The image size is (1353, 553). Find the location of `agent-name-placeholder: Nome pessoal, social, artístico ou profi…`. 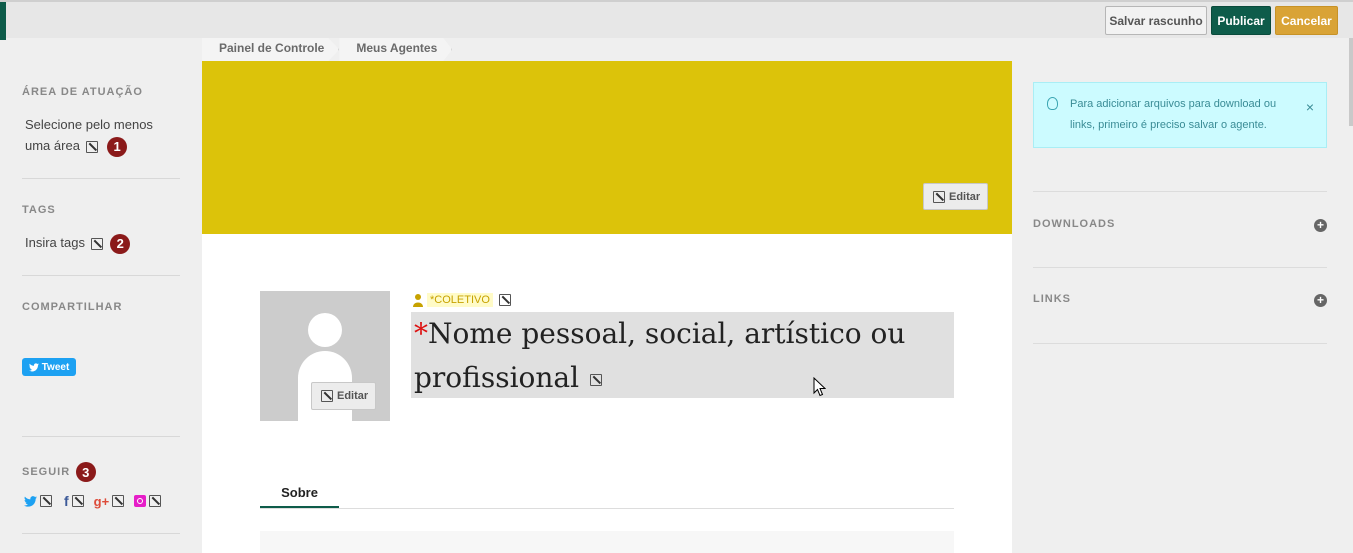

agent-name-placeholder: Nome pessoal, social, artístico ou profi… is located at coordinates (660, 355).